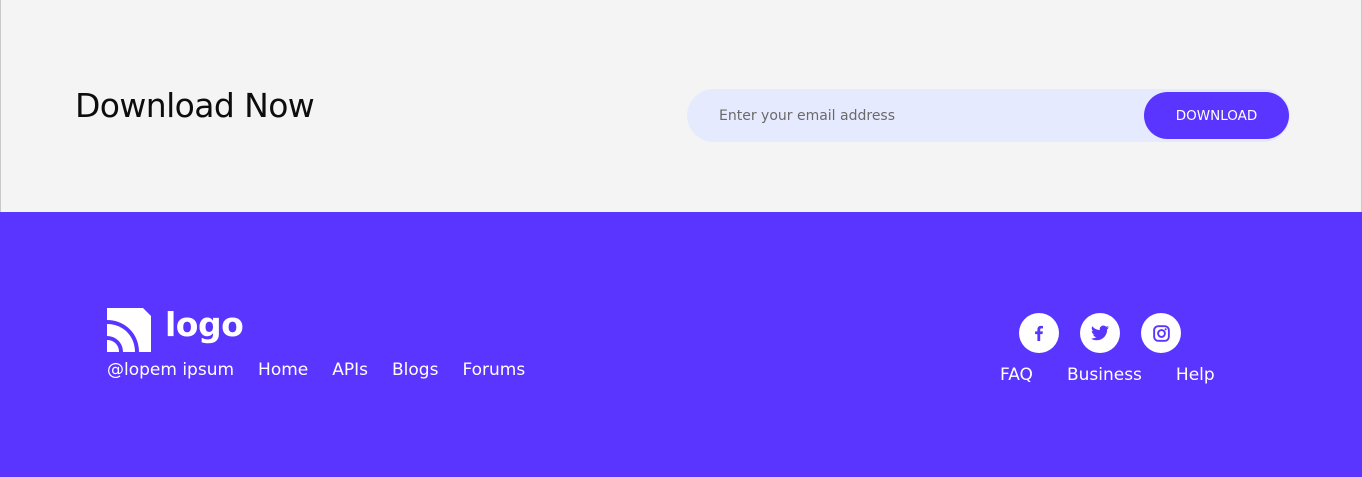 The width and height of the screenshot is (1362, 477). I want to click on copyright-text: @lopem ipsum, so click(171, 370).